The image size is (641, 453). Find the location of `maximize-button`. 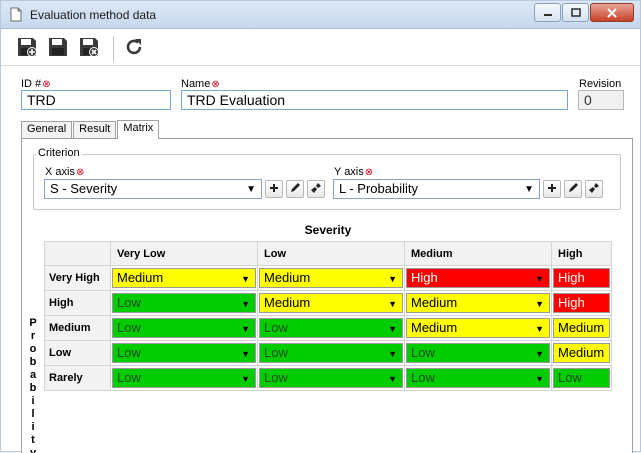

maximize-button is located at coordinates (575, 12).